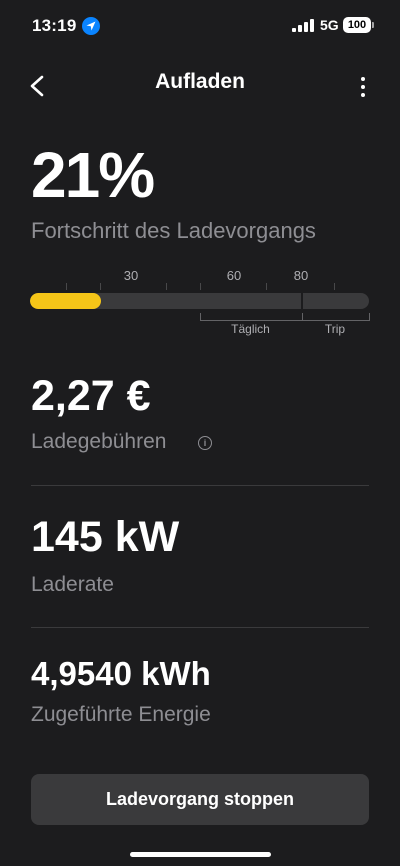  Describe the element at coordinates (373, 25) in the screenshot. I see `battery-tip` at that location.